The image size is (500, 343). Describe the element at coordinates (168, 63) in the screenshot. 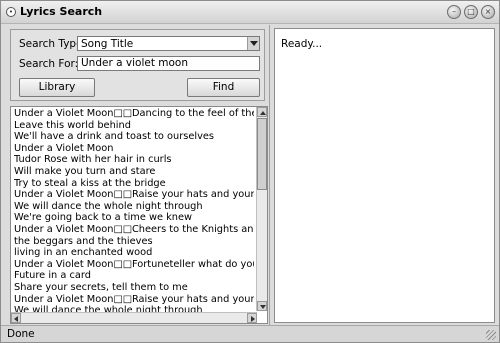

I see `search-input: Under a violet moon` at that location.